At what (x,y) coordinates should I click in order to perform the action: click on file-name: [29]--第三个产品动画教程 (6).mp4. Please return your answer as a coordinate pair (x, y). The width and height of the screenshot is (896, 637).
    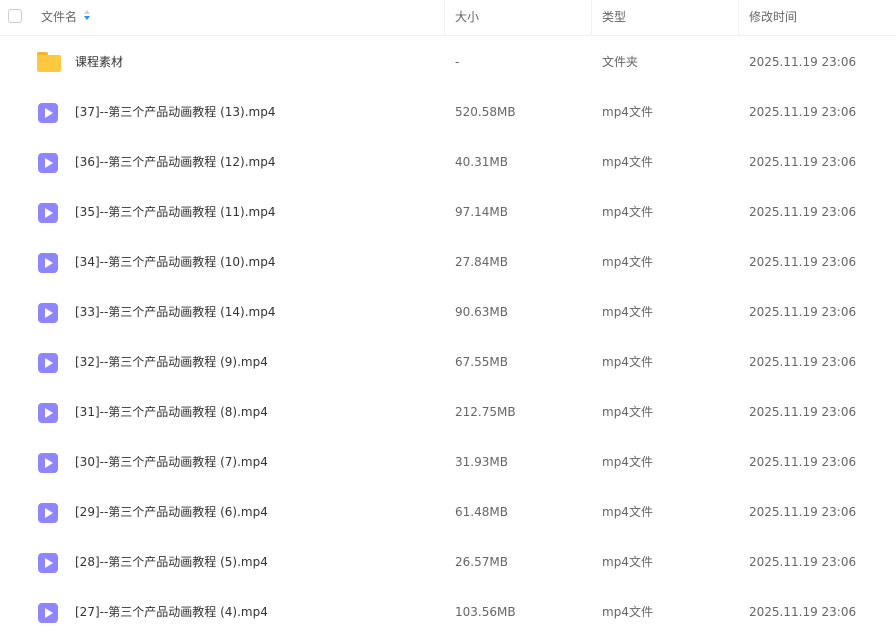
    Looking at the image, I should click on (171, 512).